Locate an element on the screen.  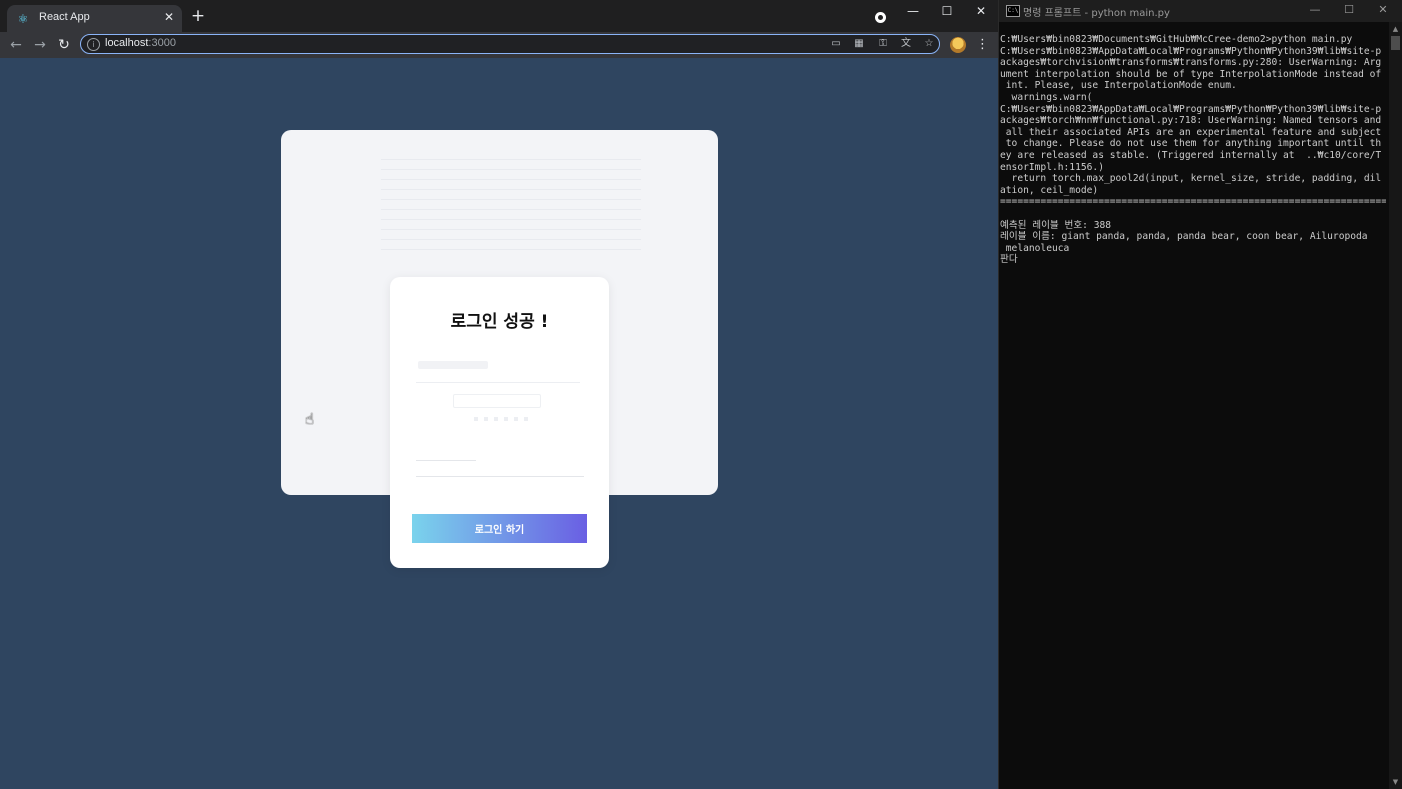
tab-title: React App is located at coordinates (64, 17).